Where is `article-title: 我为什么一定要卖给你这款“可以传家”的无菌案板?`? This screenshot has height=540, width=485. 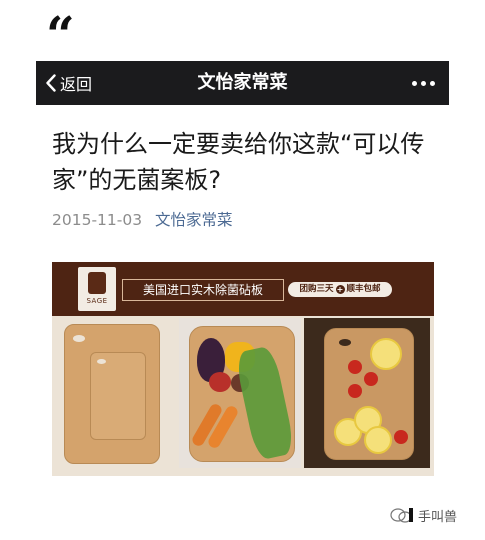 article-title: 我为什么一定要卖给你这款“可以传家”的无菌案板? is located at coordinates (238, 162).